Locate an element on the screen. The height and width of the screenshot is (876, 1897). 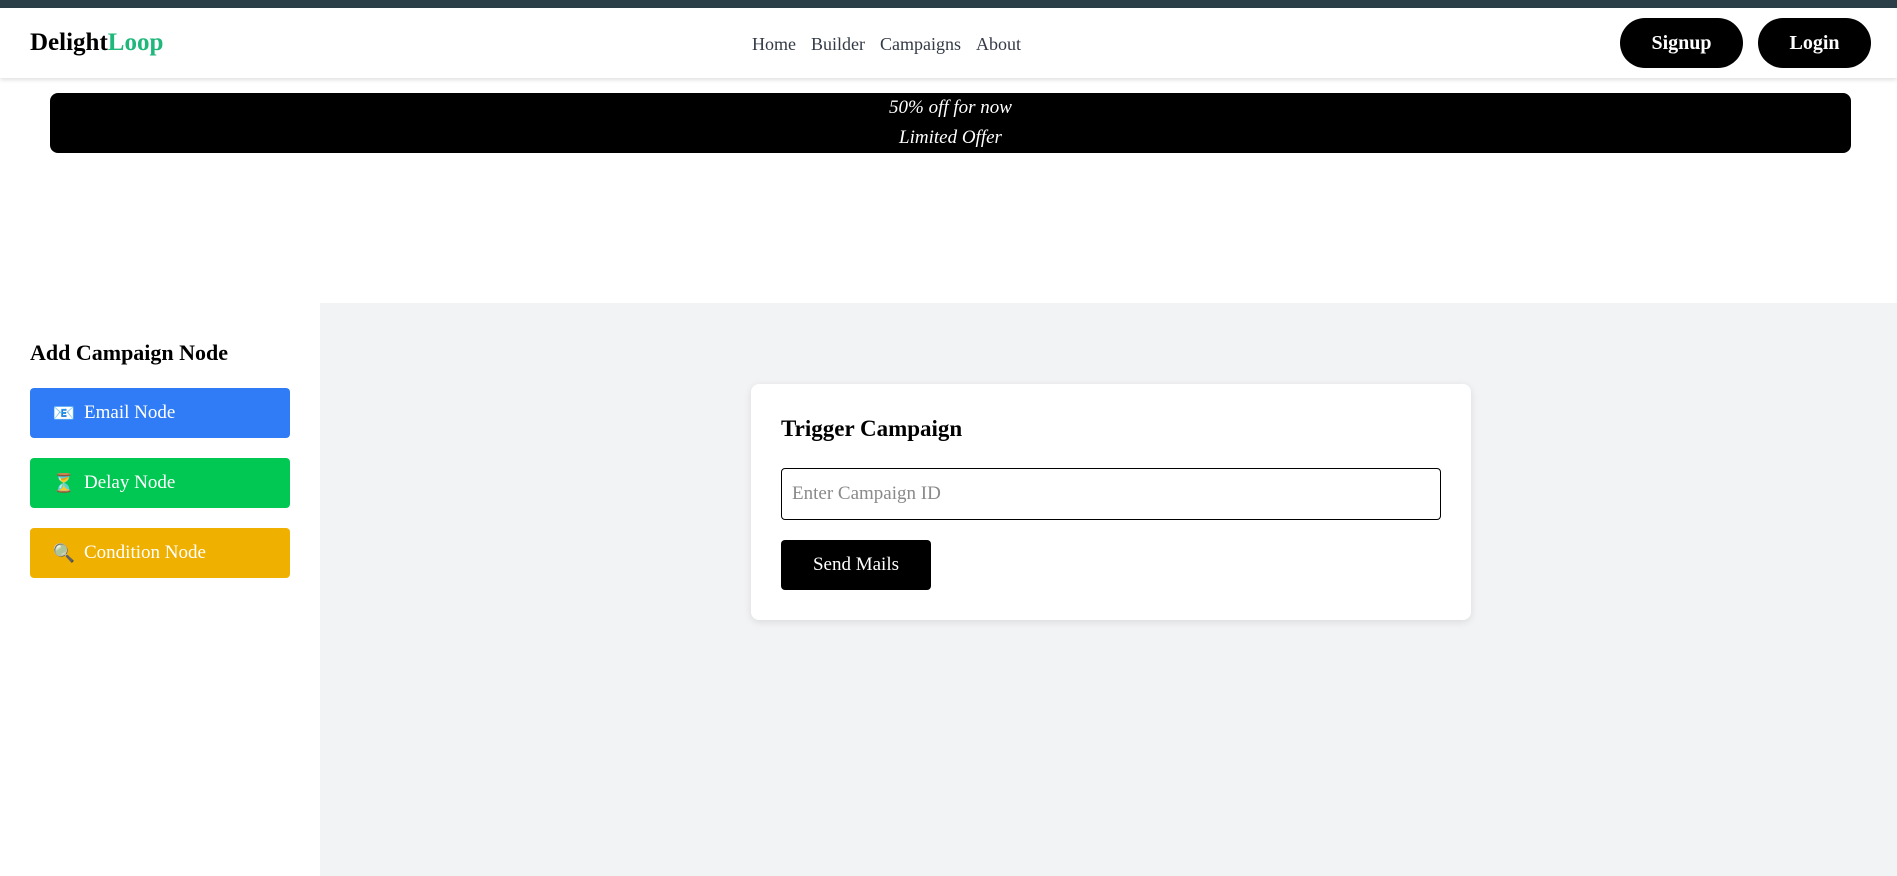
offer-line-1: 50% off for now is located at coordinates (950, 107).